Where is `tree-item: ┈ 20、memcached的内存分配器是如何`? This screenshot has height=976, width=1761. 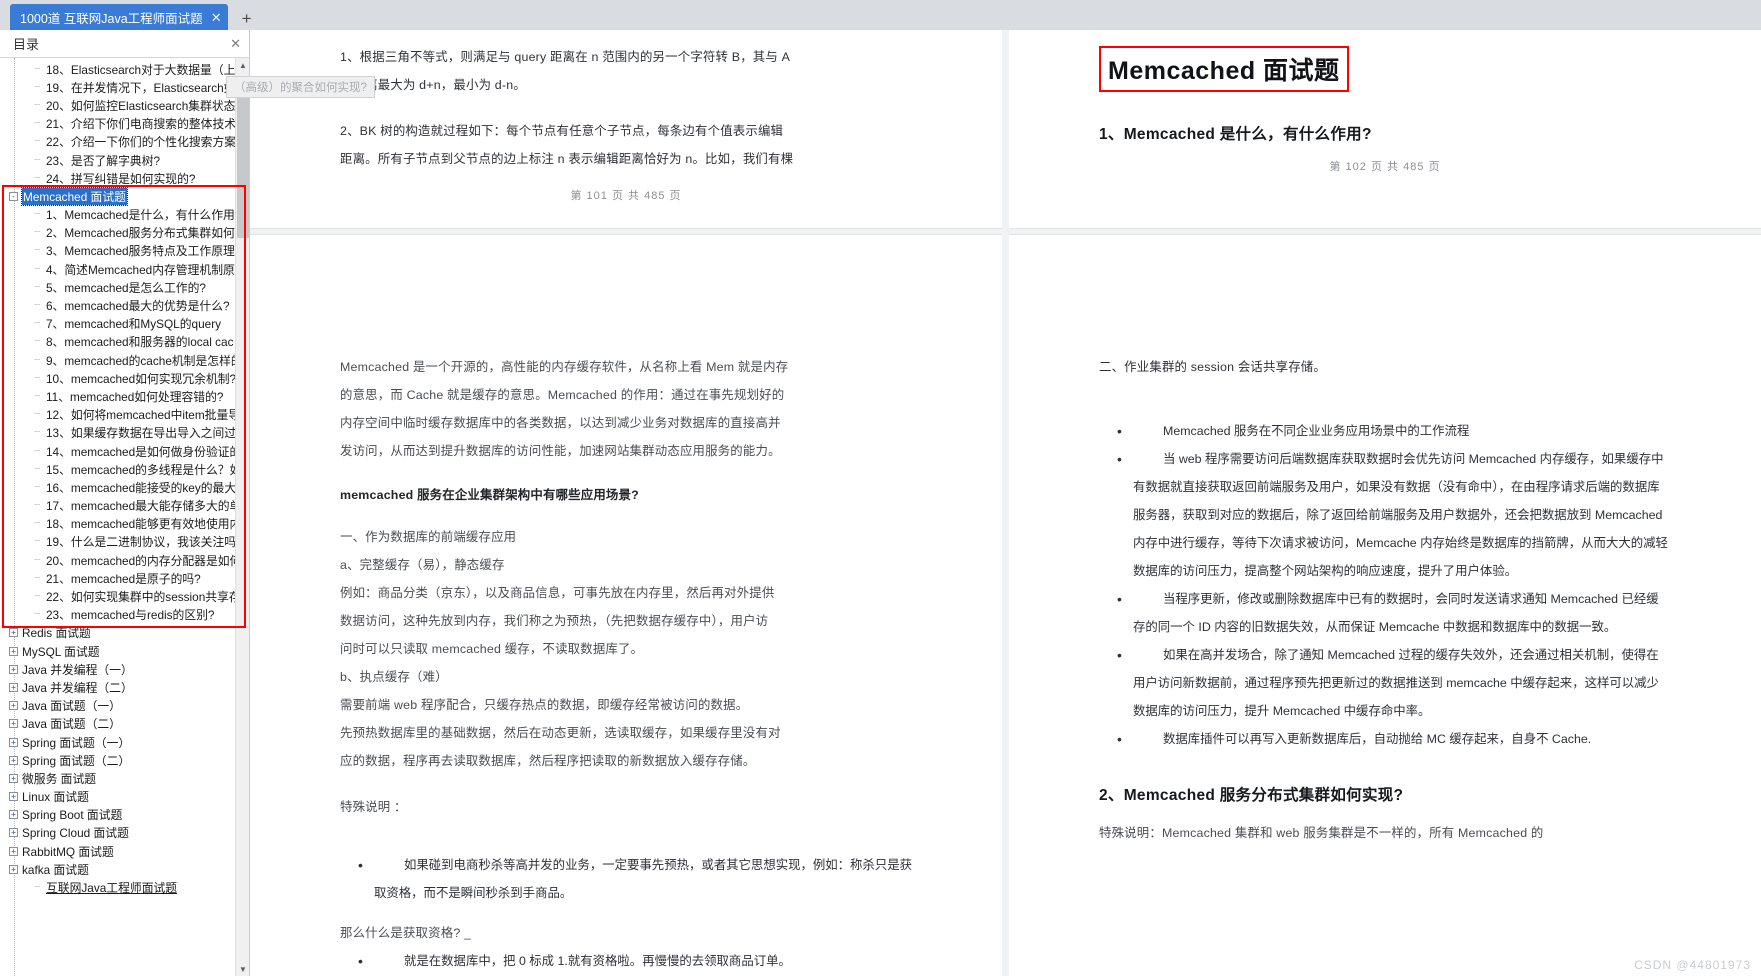 tree-item: ┈ 20、memcached的内存分配器是如何 is located at coordinates (124, 560).